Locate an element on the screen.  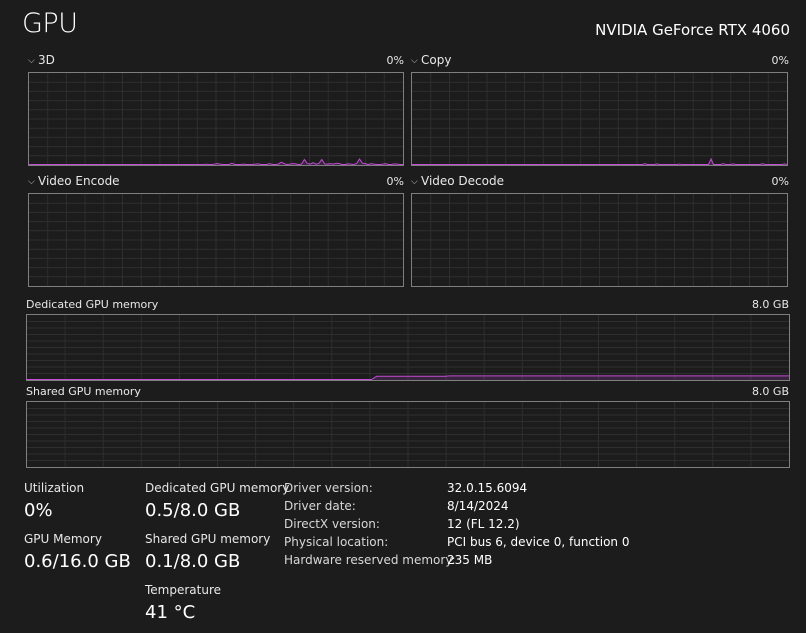
engine-graph-video-encode is located at coordinates (216, 240).